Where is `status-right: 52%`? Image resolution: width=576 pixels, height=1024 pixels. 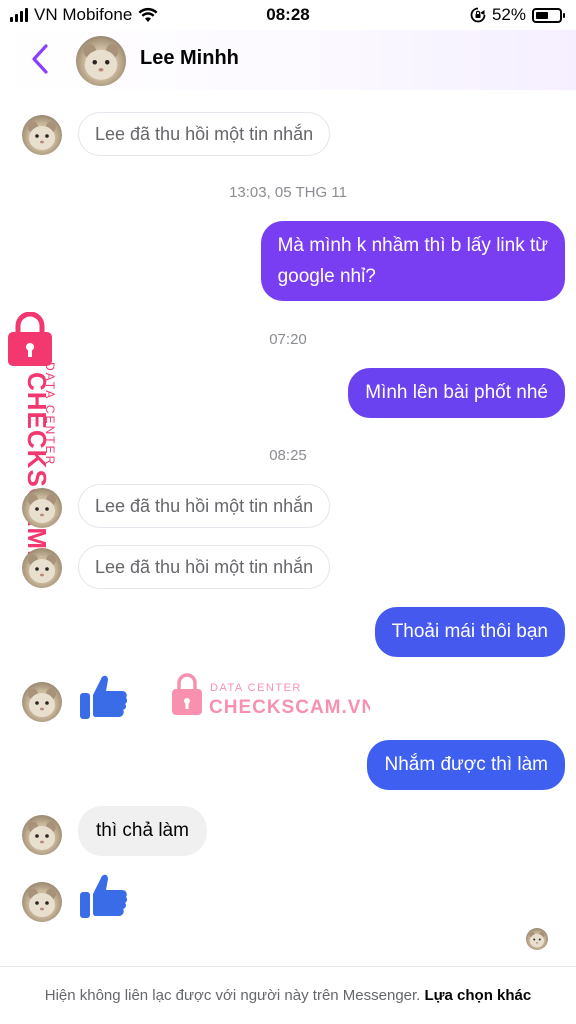 status-right: 52% is located at coordinates (517, 15).